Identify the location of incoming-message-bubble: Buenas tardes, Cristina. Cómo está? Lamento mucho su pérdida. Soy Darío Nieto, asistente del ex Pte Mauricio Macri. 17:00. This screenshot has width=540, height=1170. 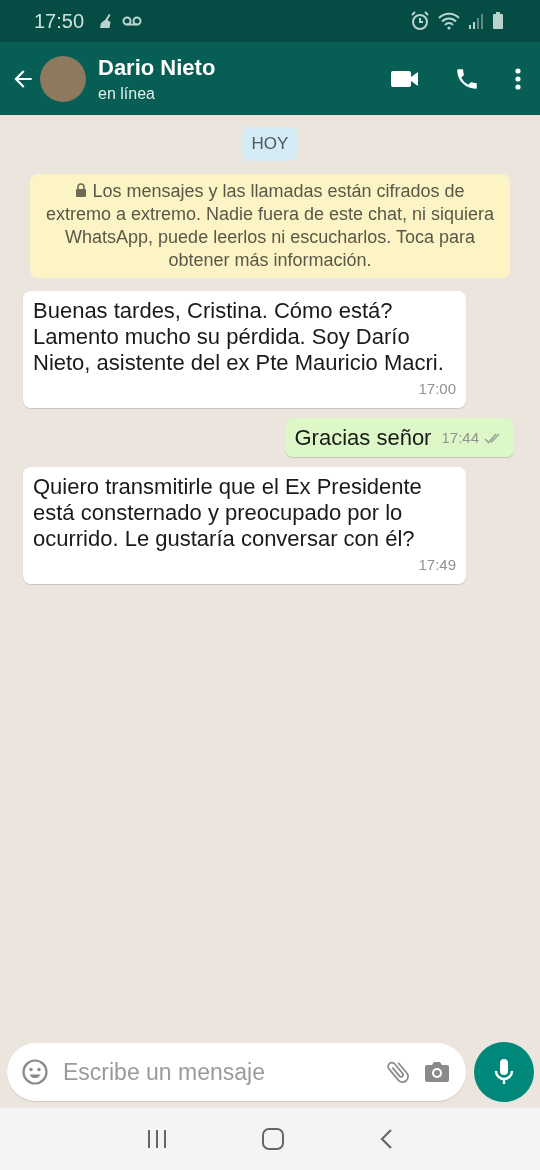
(244, 349).